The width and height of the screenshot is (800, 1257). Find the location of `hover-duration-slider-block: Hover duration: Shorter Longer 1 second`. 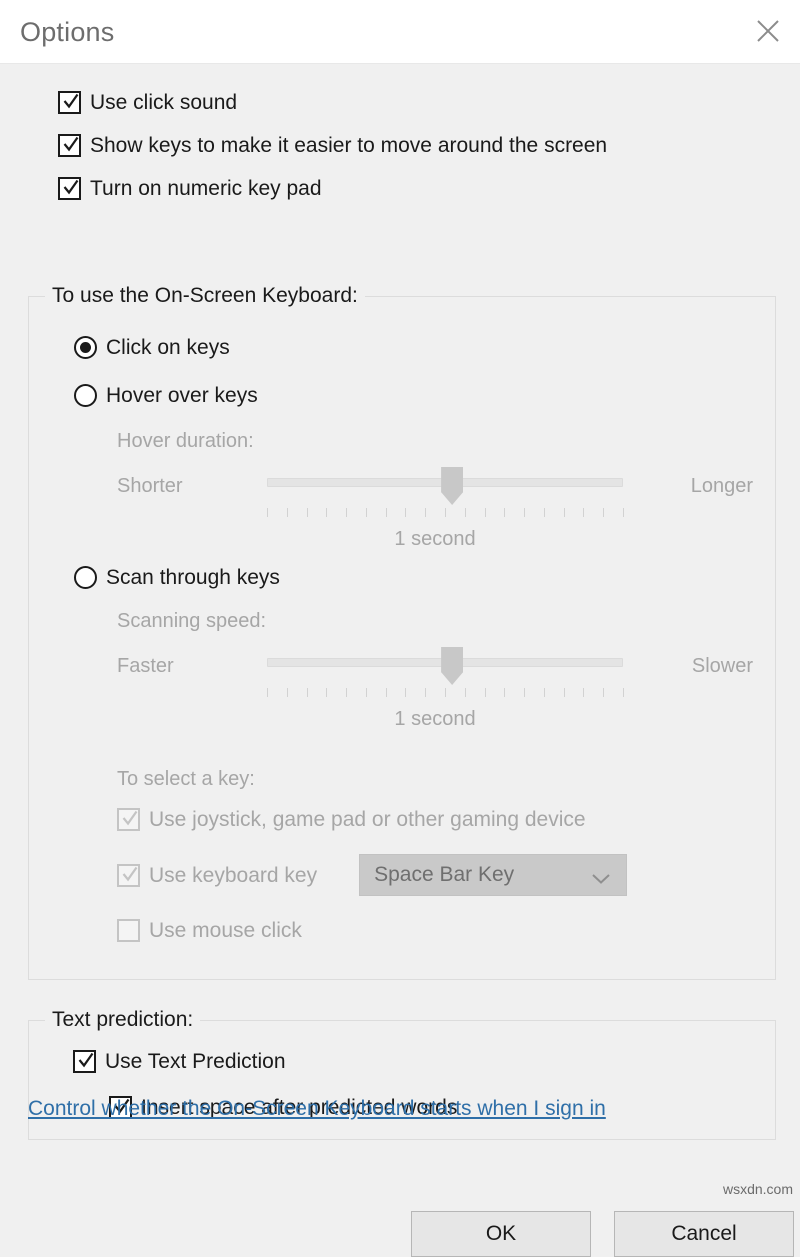

hover-duration-slider-block: Hover duration: Shorter Longer 1 second is located at coordinates (435, 490).